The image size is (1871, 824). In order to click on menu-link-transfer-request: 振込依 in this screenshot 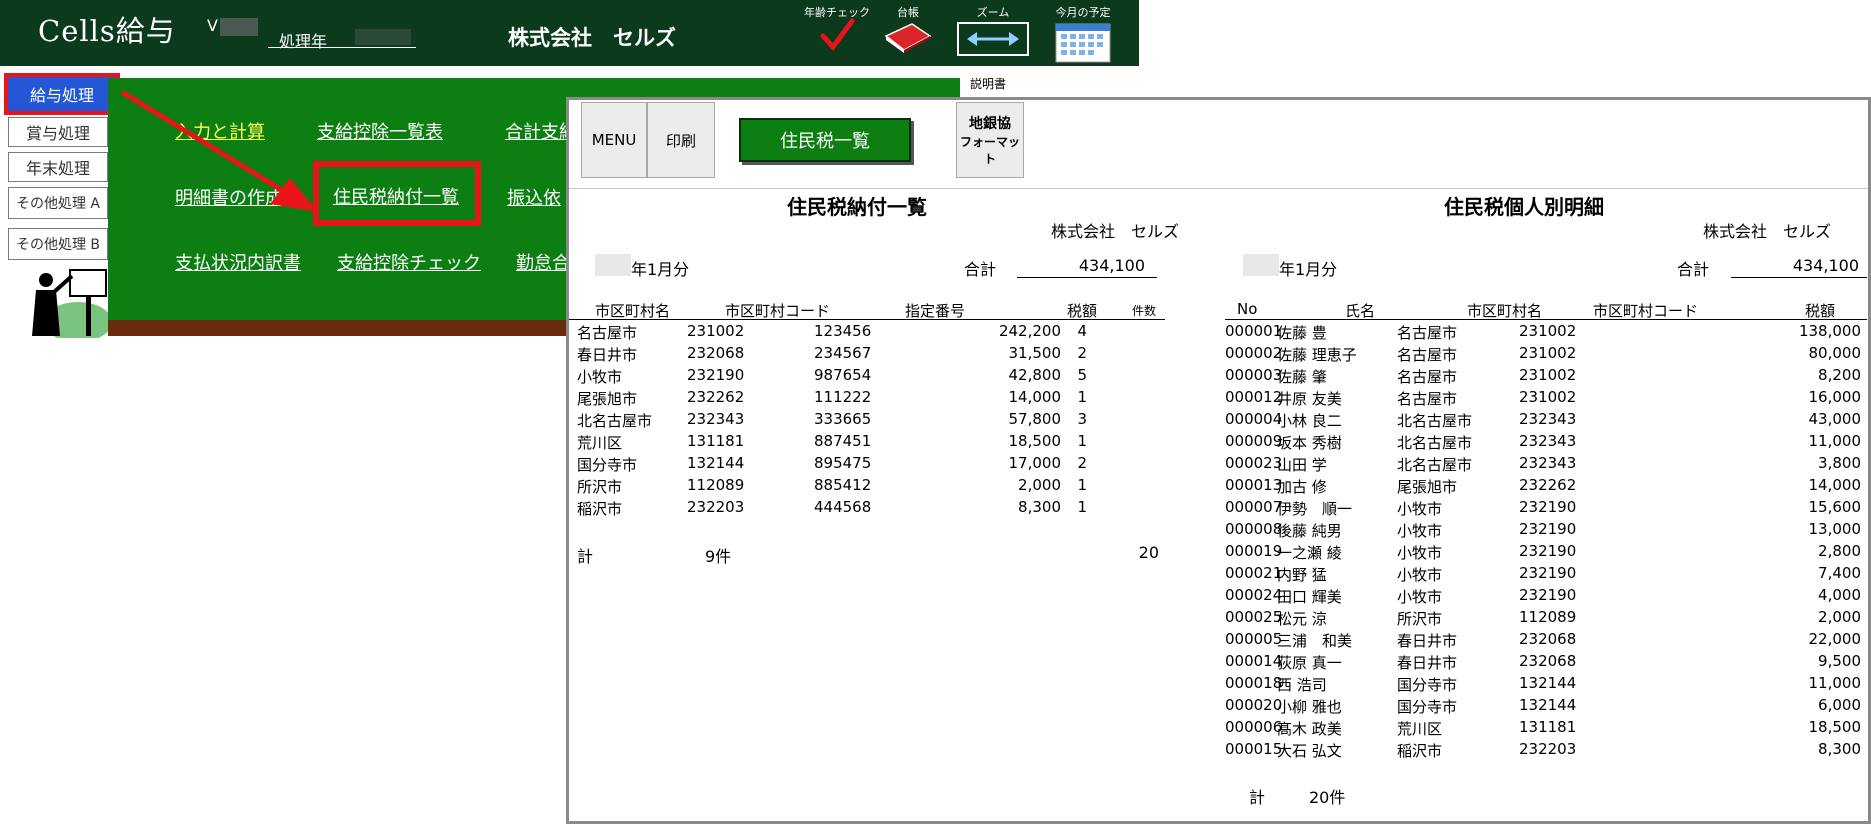, I will do `click(534, 197)`.